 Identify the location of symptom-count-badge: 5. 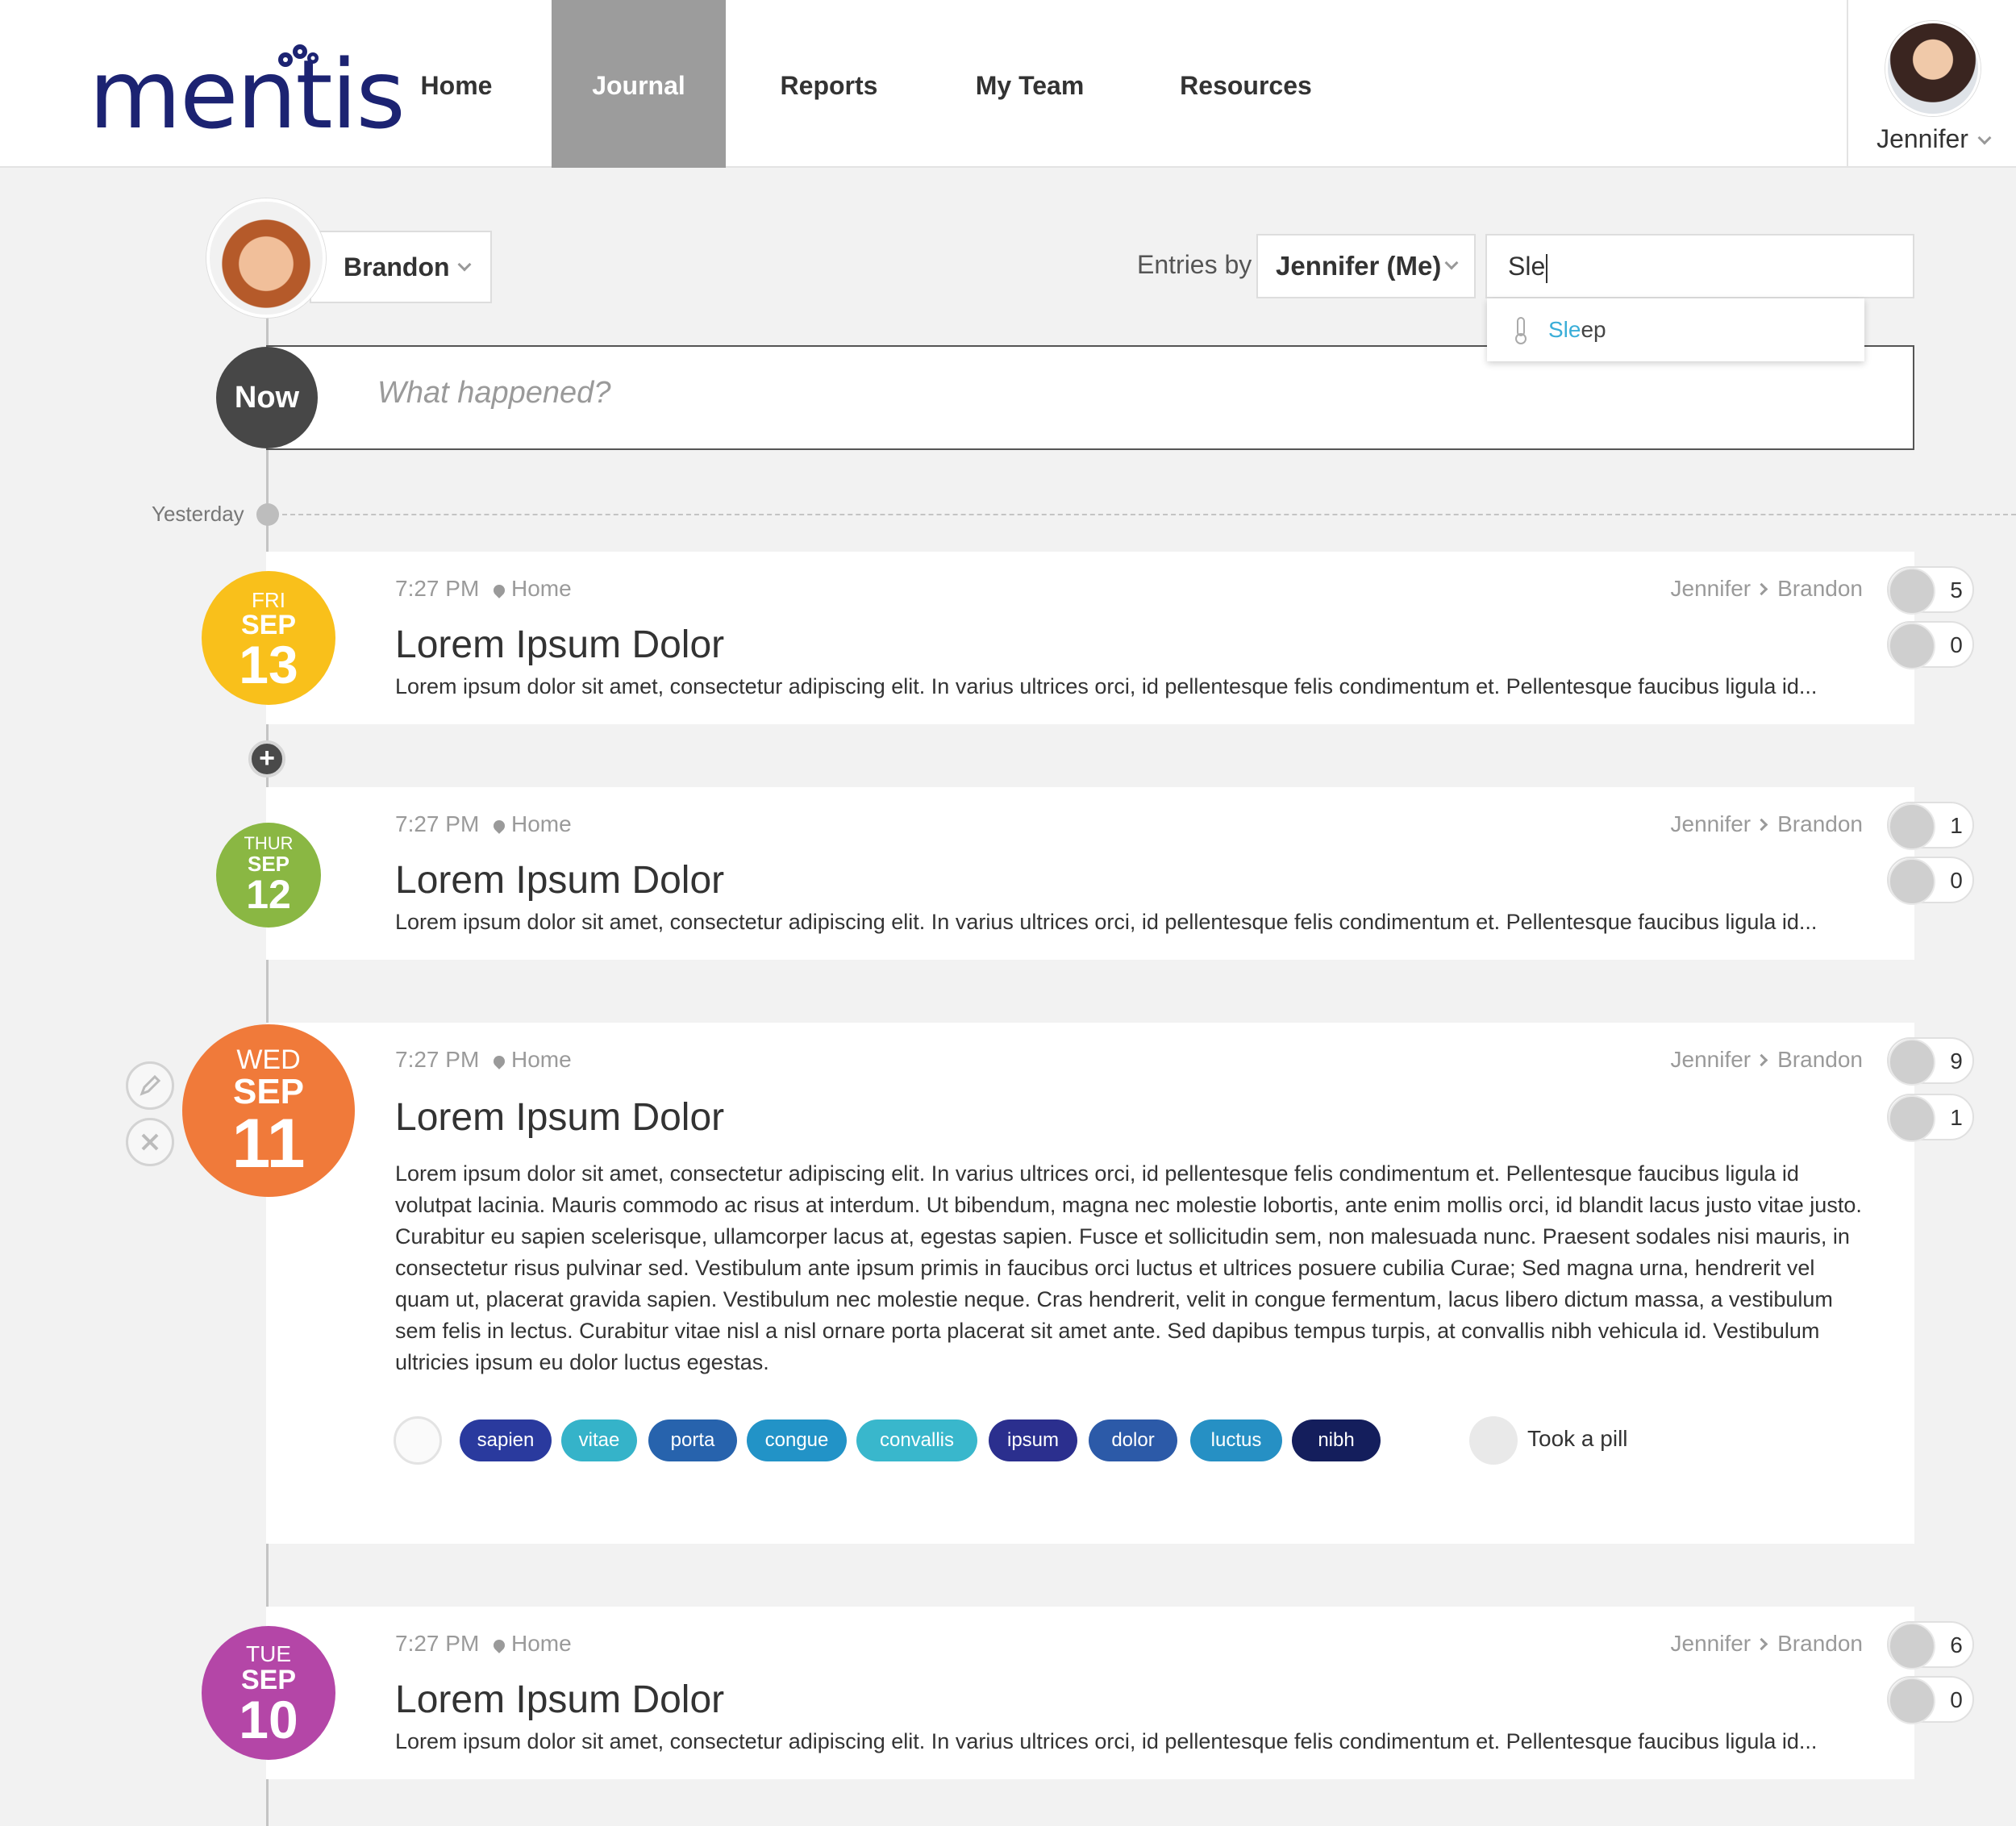
(1930, 590).